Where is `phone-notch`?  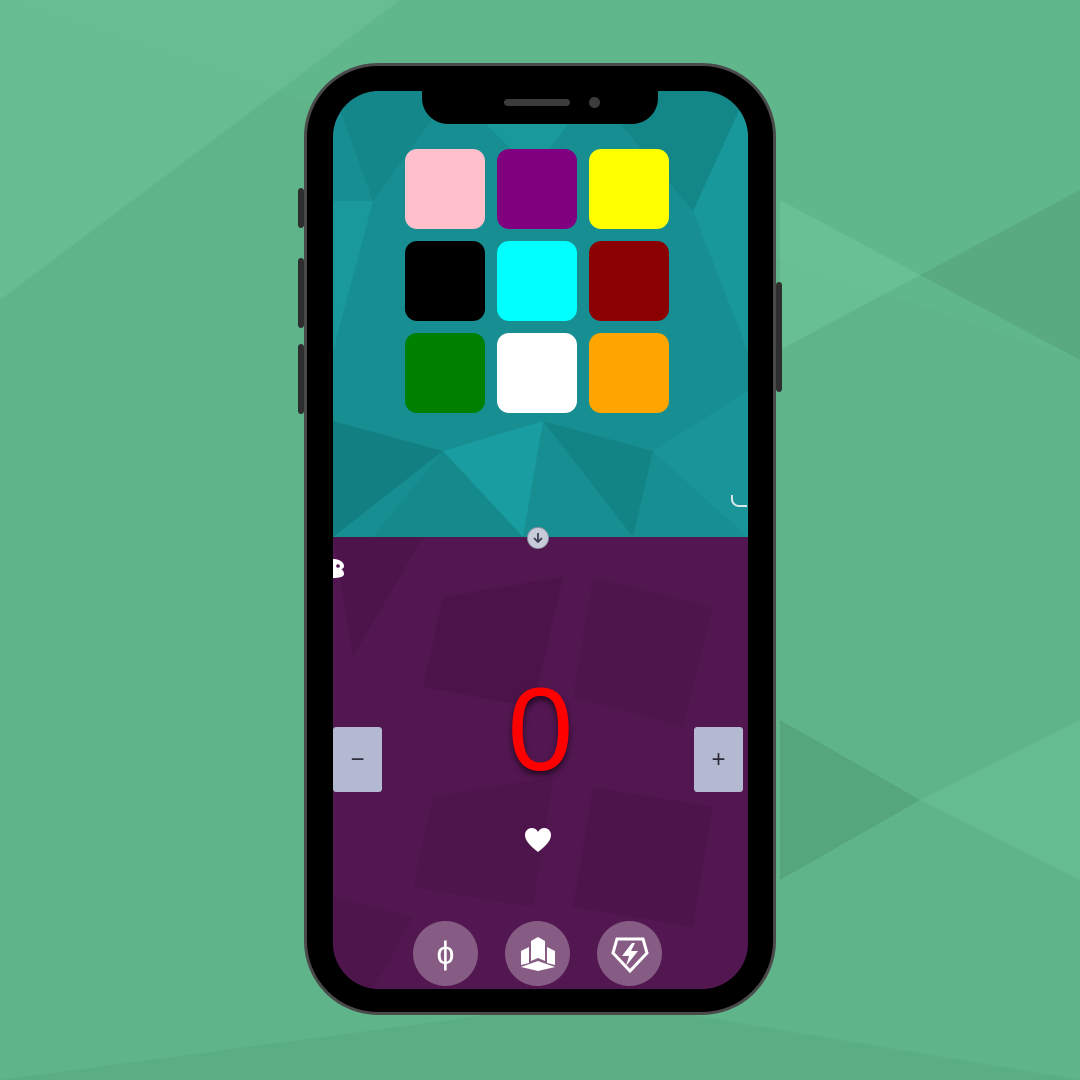 phone-notch is located at coordinates (540, 106).